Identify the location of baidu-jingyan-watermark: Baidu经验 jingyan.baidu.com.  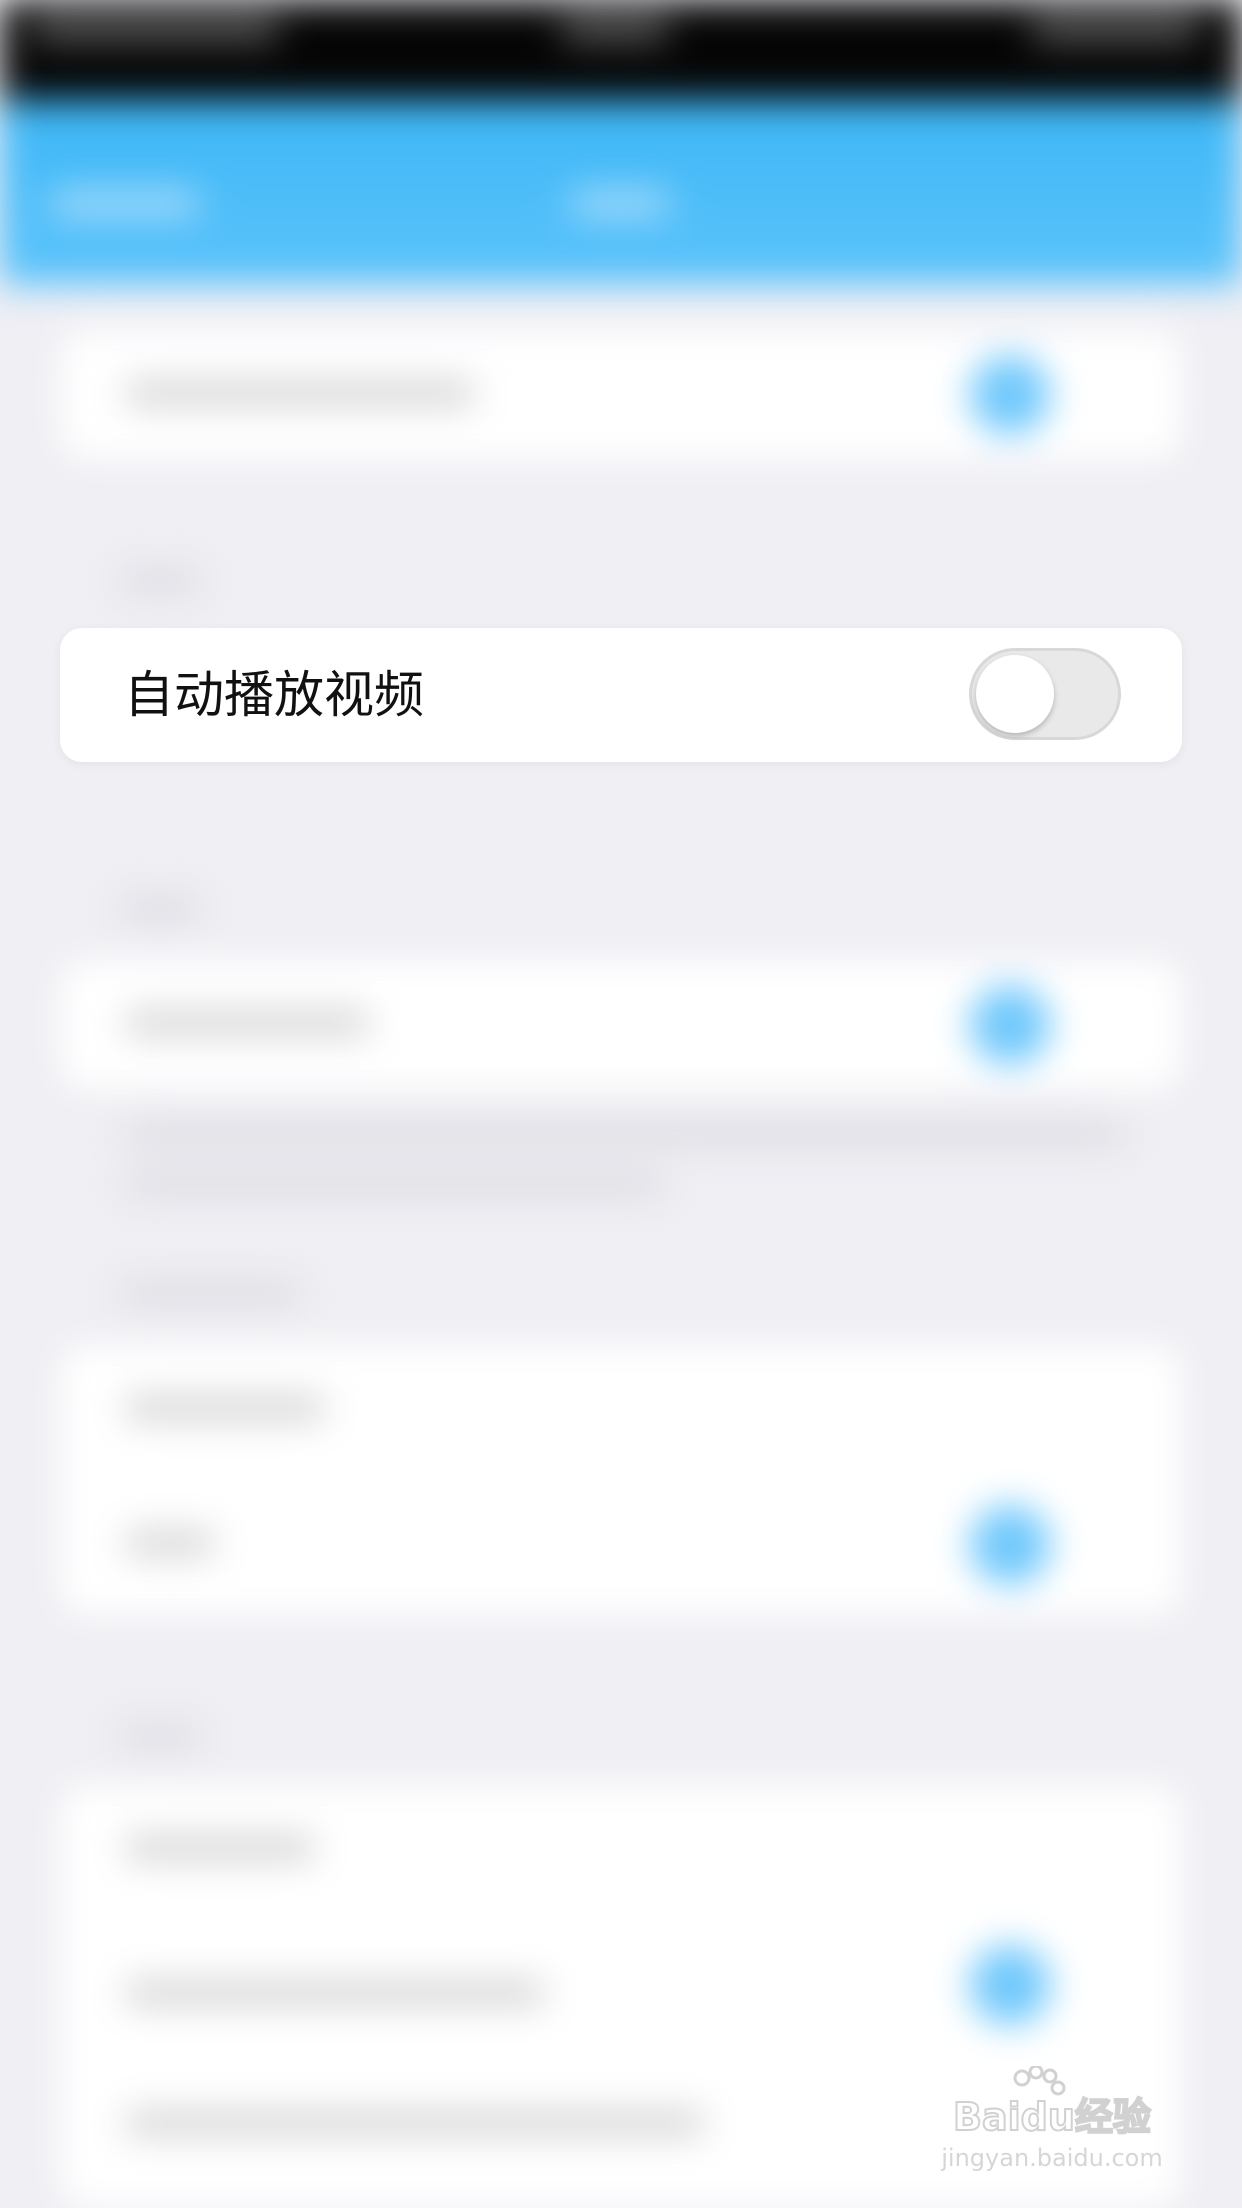
(1051, 2119).